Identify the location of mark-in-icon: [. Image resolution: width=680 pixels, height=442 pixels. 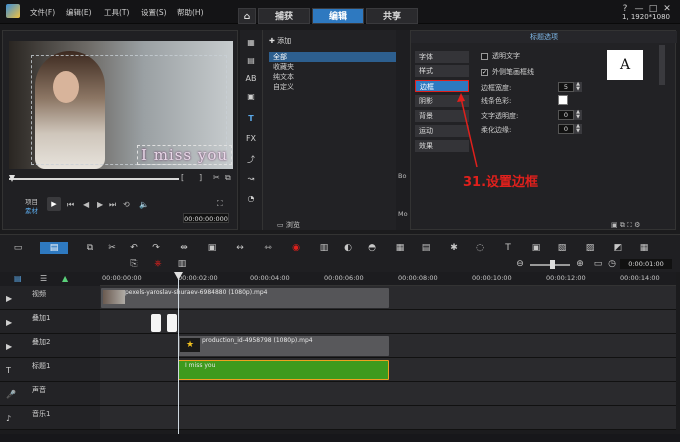
(182, 177).